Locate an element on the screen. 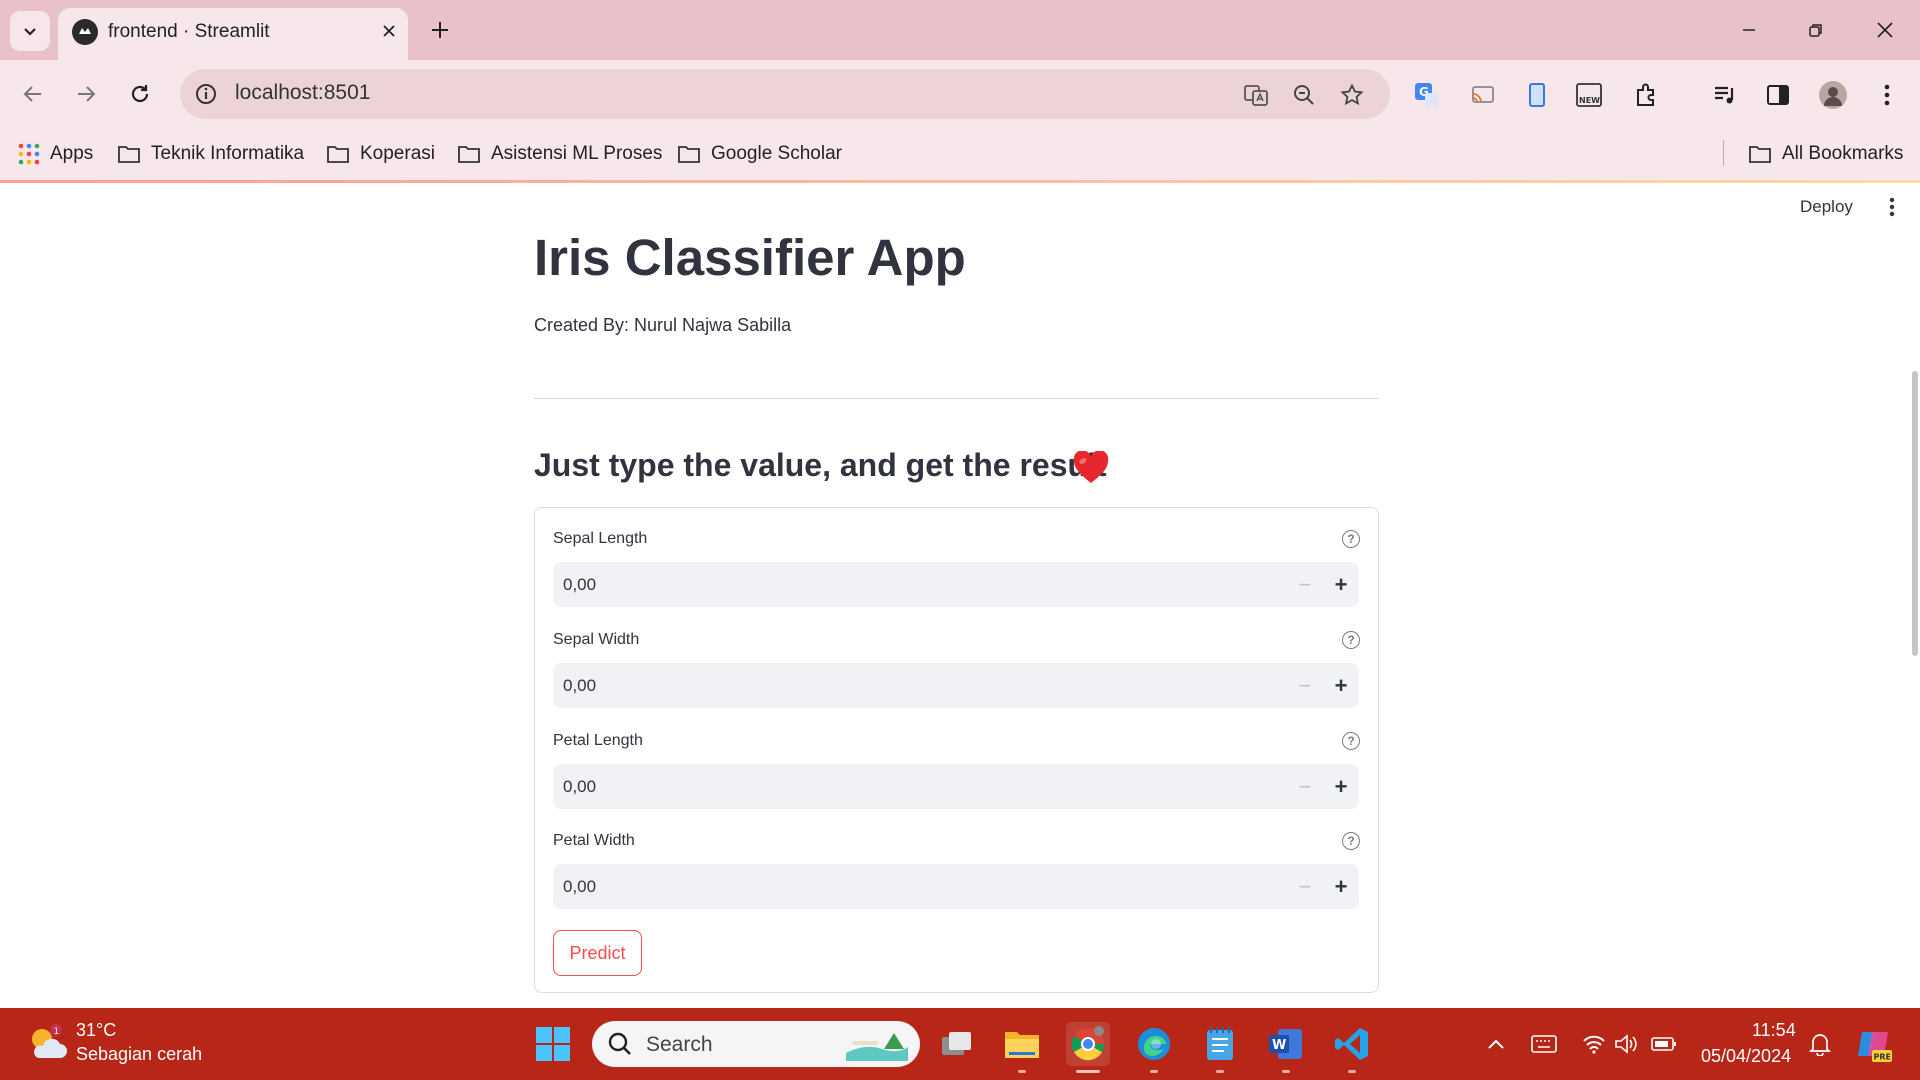 This screenshot has width=1920, height=1080. petal-length-input: − + is located at coordinates (956, 786).